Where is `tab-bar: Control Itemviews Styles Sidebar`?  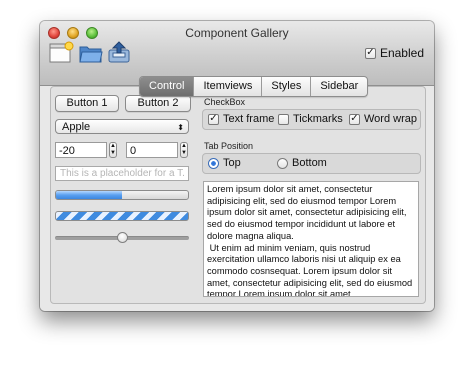 tab-bar: Control Itemviews Styles Sidebar is located at coordinates (254, 86).